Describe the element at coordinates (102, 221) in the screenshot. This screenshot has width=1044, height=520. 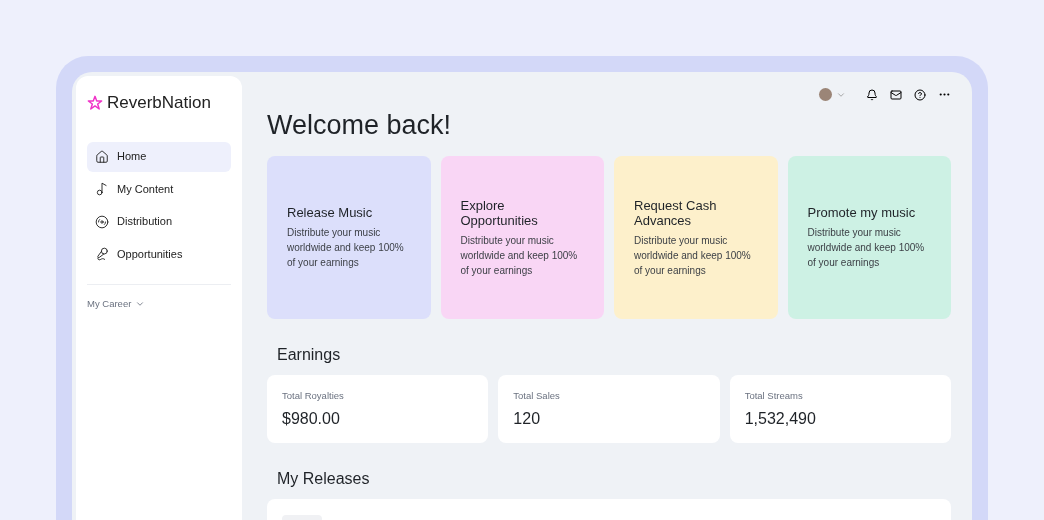
I see `disc-icon` at that location.